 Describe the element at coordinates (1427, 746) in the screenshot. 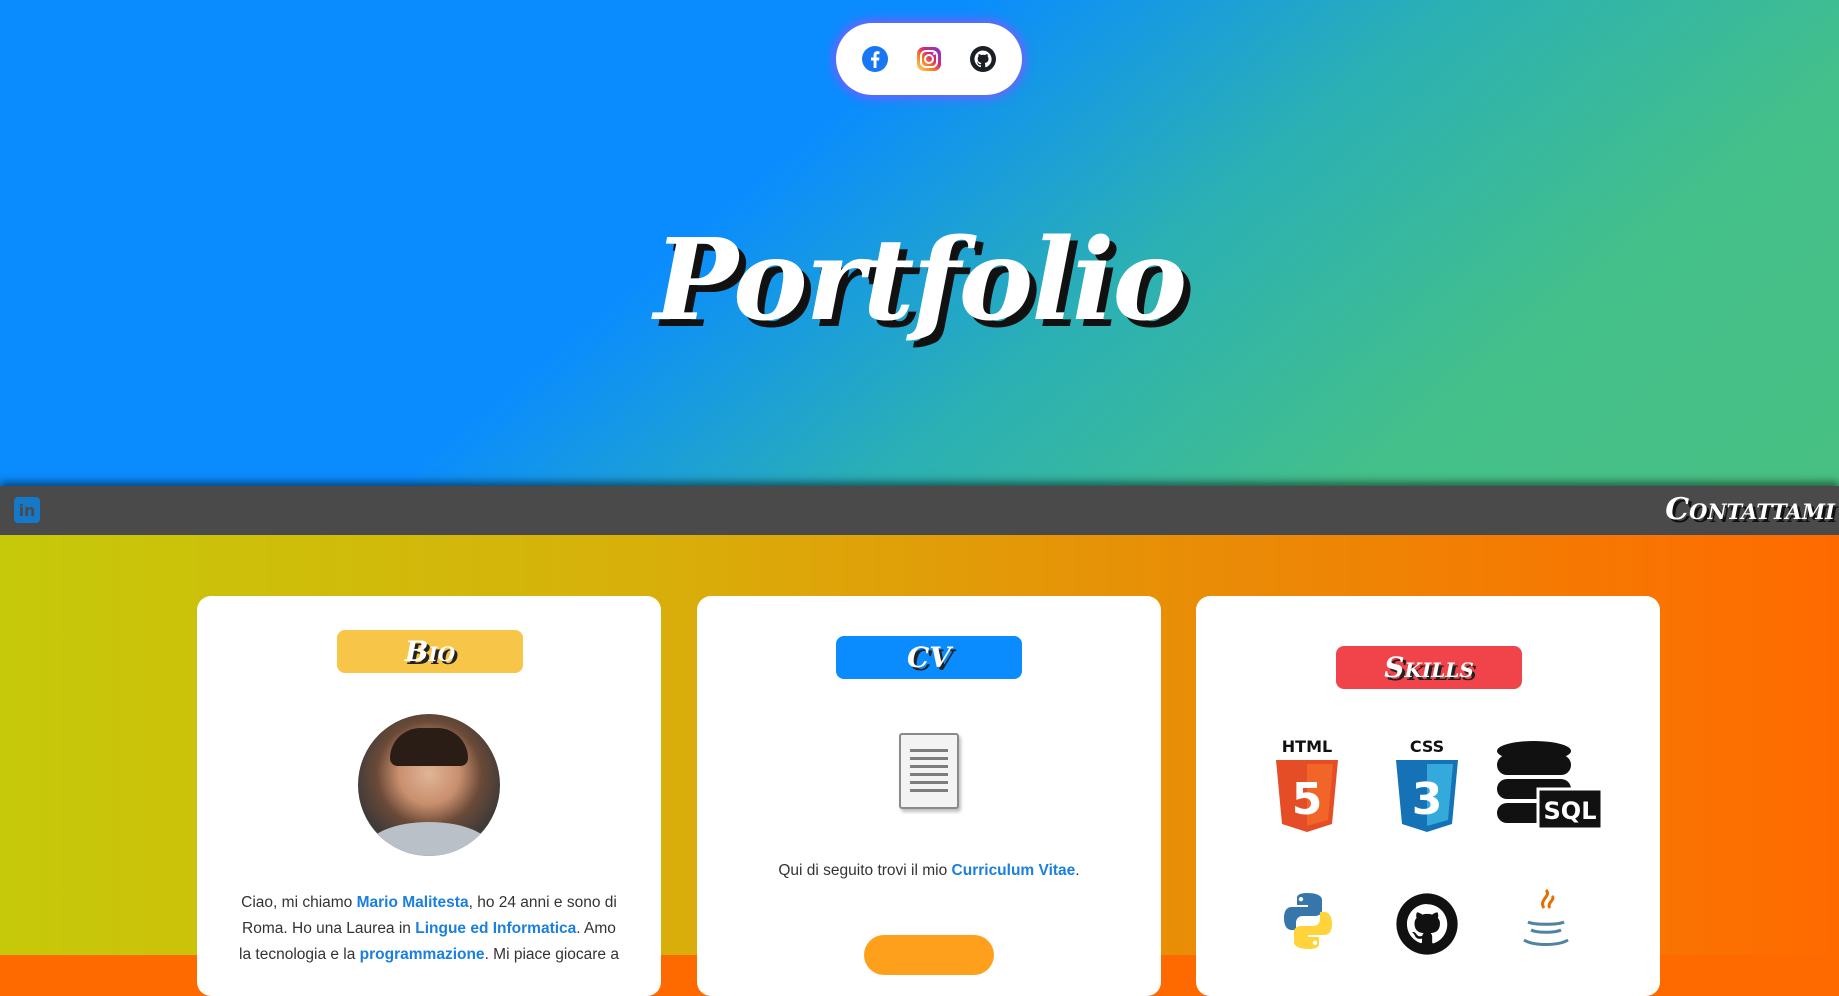

I see `svg-text: CSS` at that location.